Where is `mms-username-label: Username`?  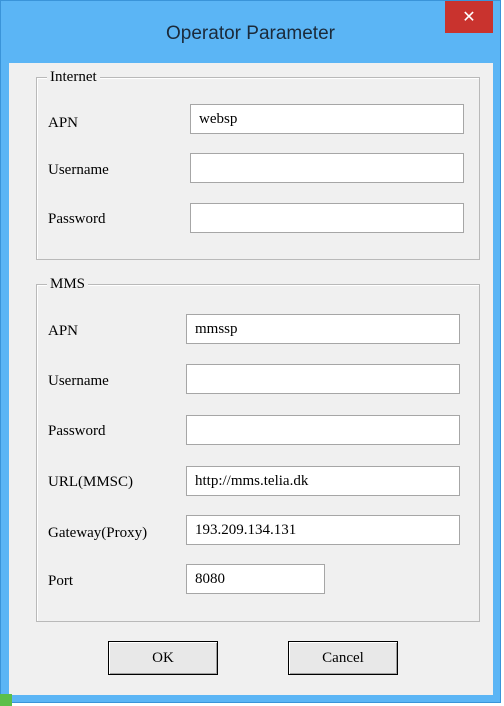
mms-username-label: Username is located at coordinates (78, 381).